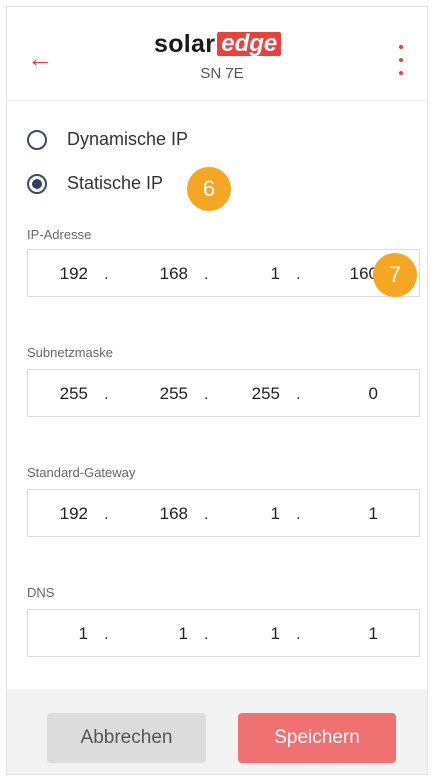 This screenshot has height=781, width=436. I want to click on radio-button-selected, so click(37, 183).